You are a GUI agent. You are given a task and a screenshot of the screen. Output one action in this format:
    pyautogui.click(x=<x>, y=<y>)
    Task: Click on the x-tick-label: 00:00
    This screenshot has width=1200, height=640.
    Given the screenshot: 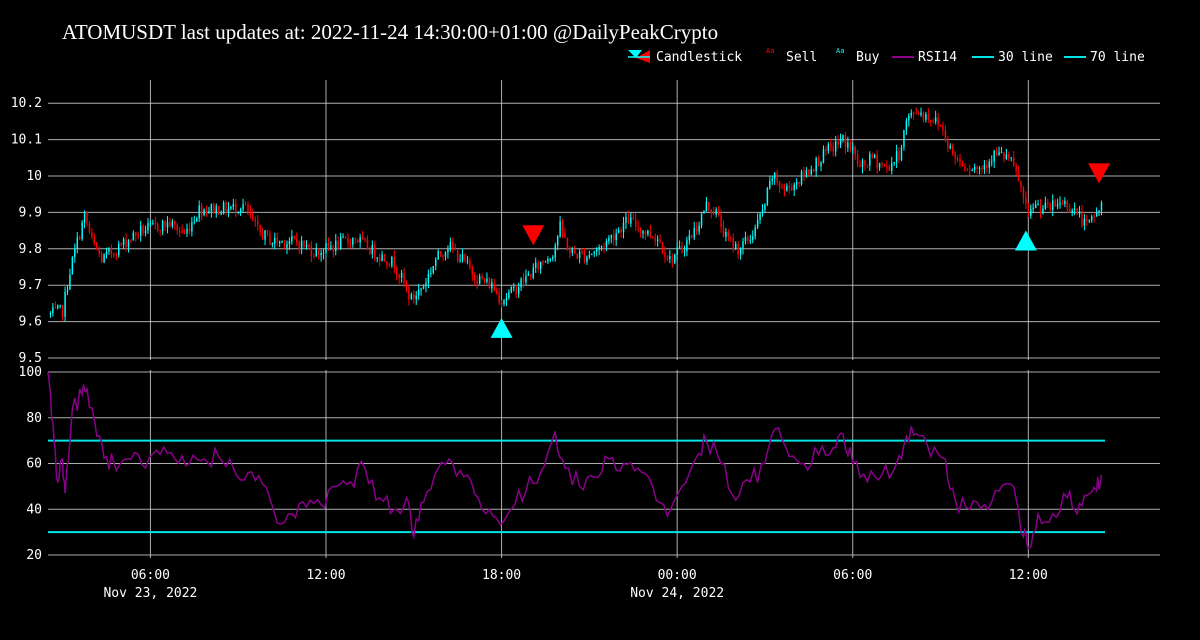 What is the action you would take?
    pyautogui.click(x=677, y=575)
    